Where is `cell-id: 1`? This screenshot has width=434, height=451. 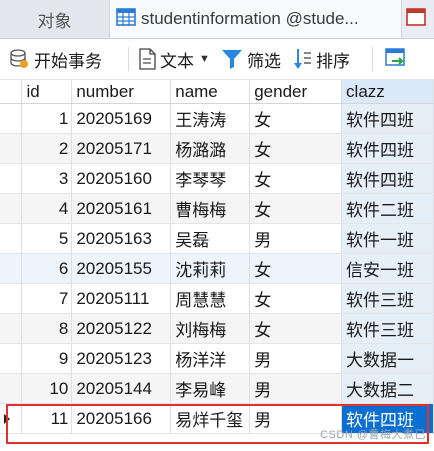
cell-id: 1 is located at coordinates (47, 118).